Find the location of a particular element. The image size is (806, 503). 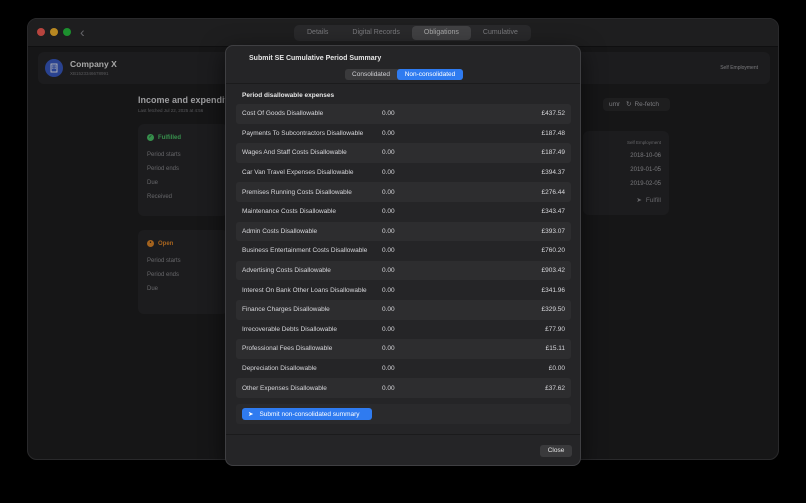

expense-amount: £187.49 is located at coordinates (553, 153).